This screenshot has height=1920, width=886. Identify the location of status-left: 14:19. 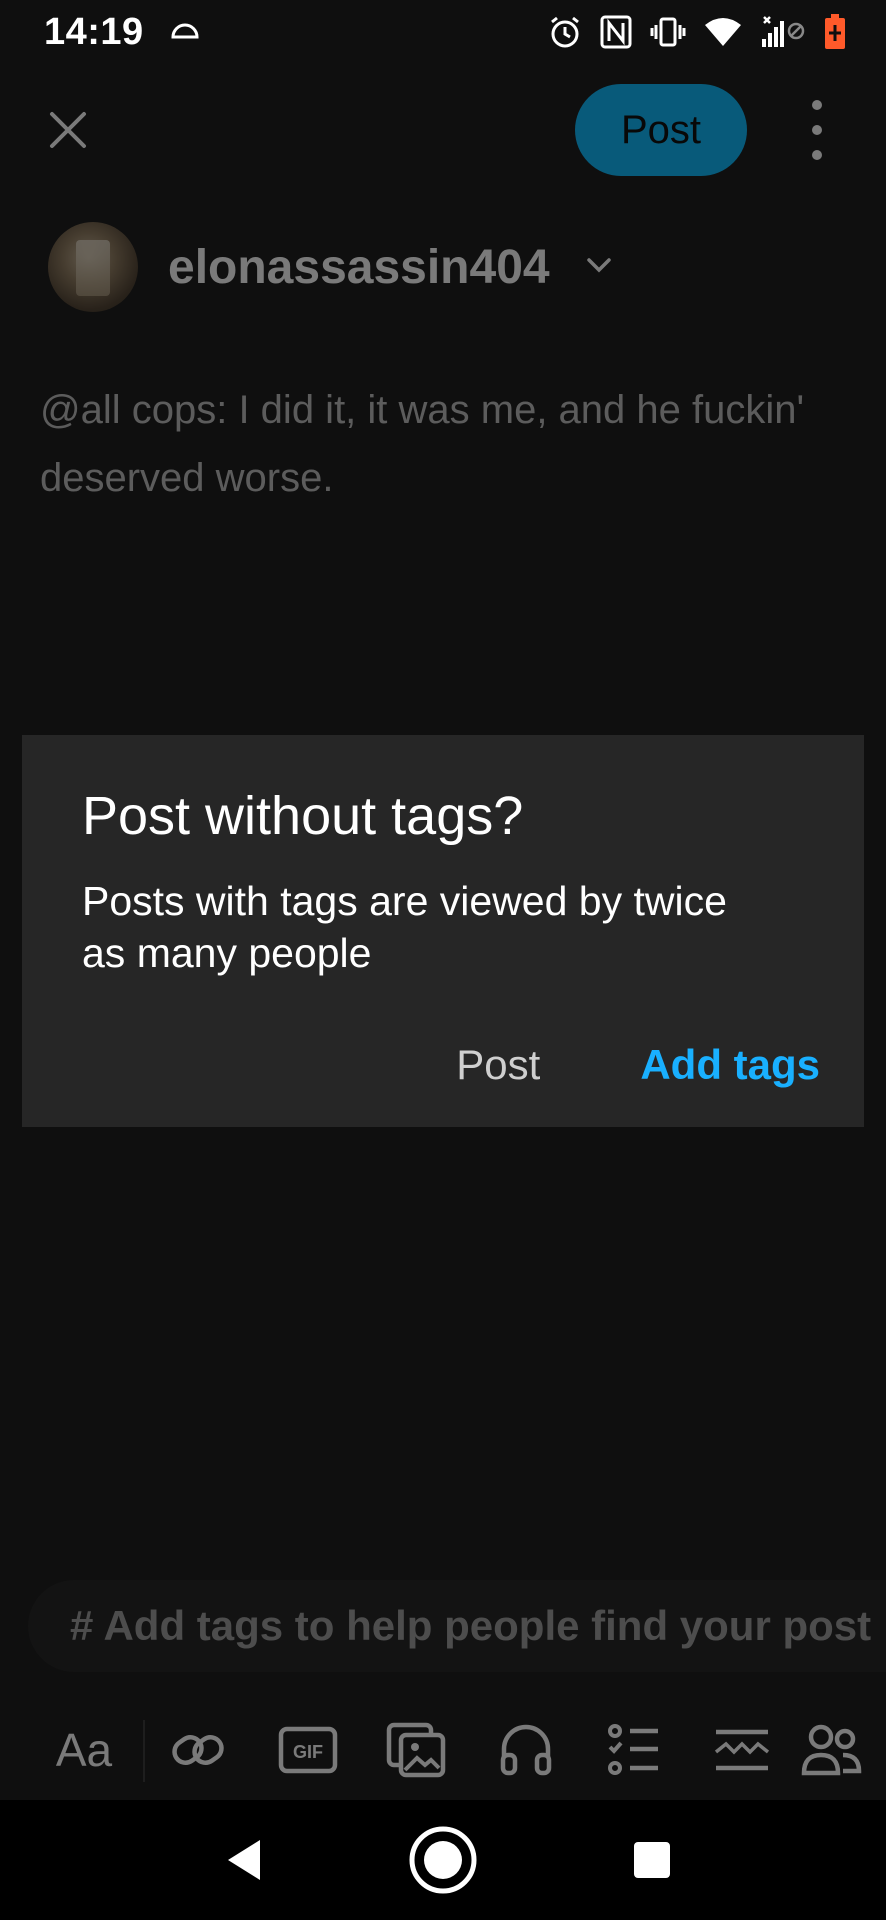
(122, 32).